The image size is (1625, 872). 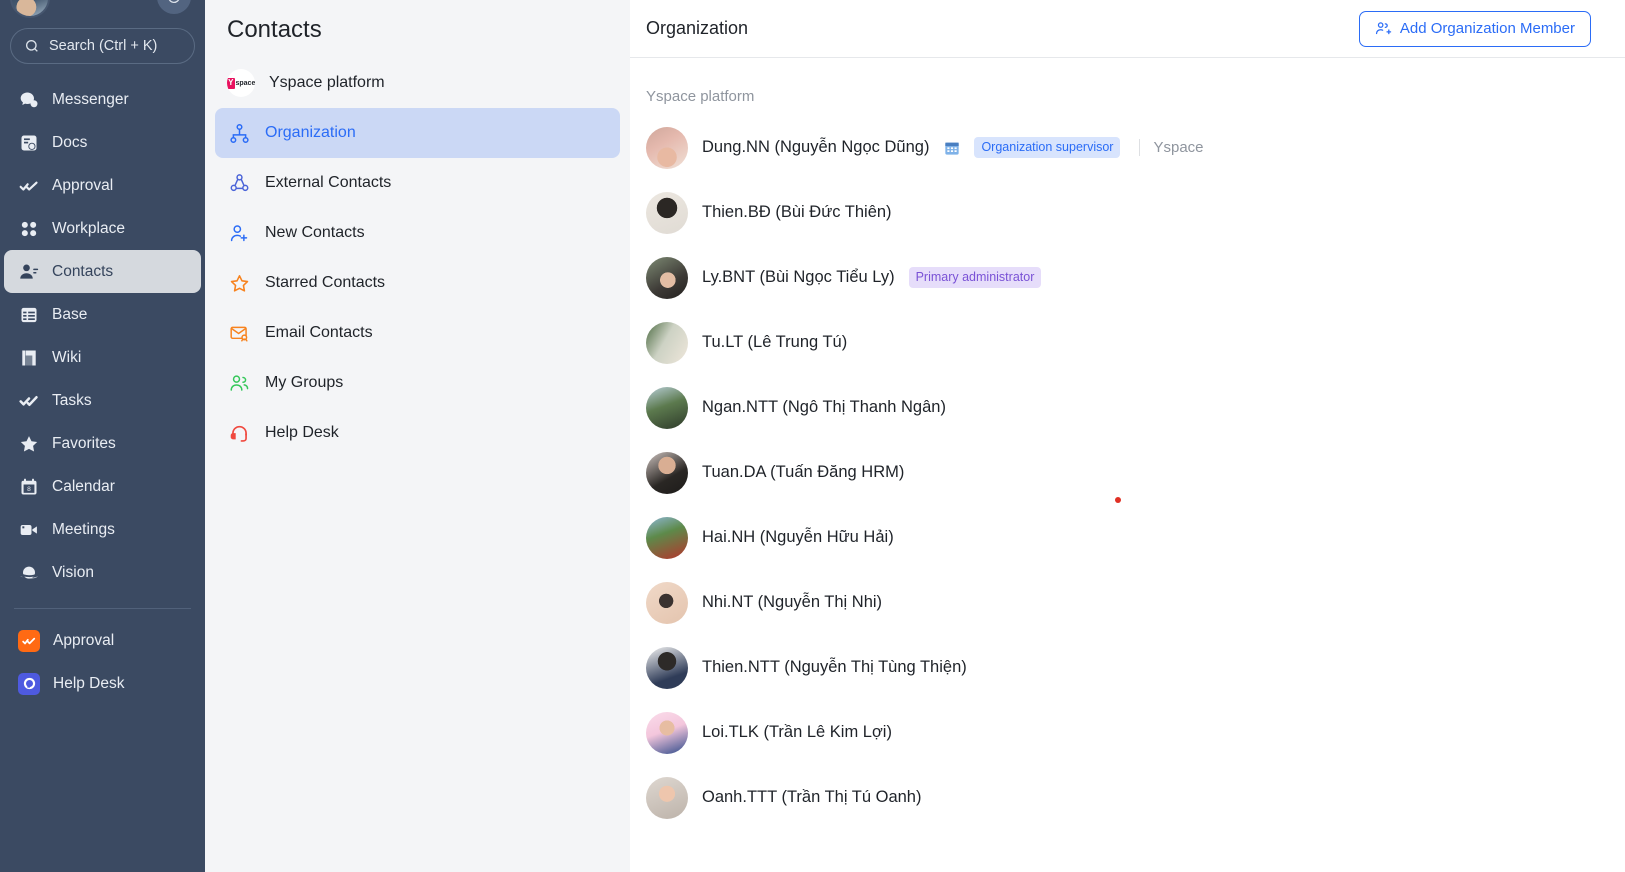 I want to click on sidebar-app-approval: Approval, so click(x=102, y=640).